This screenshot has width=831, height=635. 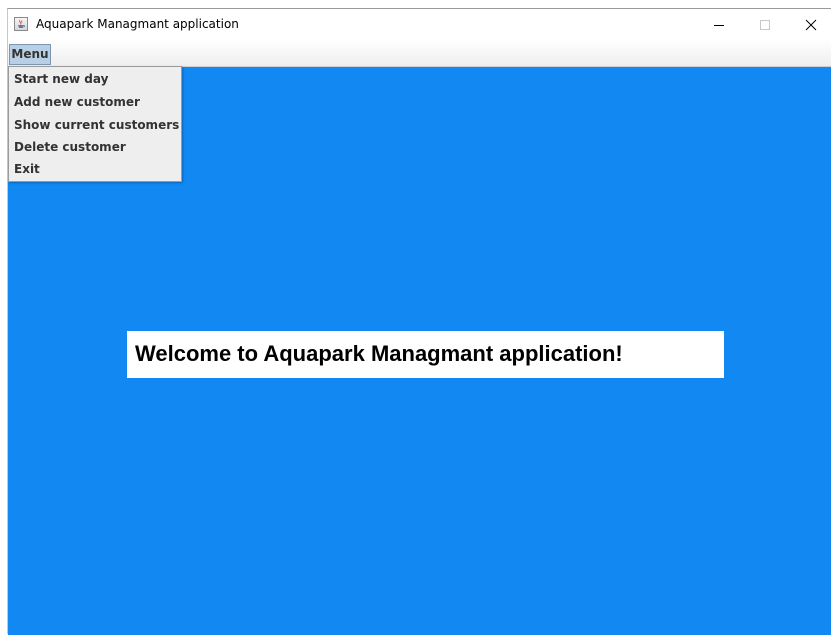 What do you see at coordinates (419, 53) in the screenshot?
I see `menu-bar: Menu` at bounding box center [419, 53].